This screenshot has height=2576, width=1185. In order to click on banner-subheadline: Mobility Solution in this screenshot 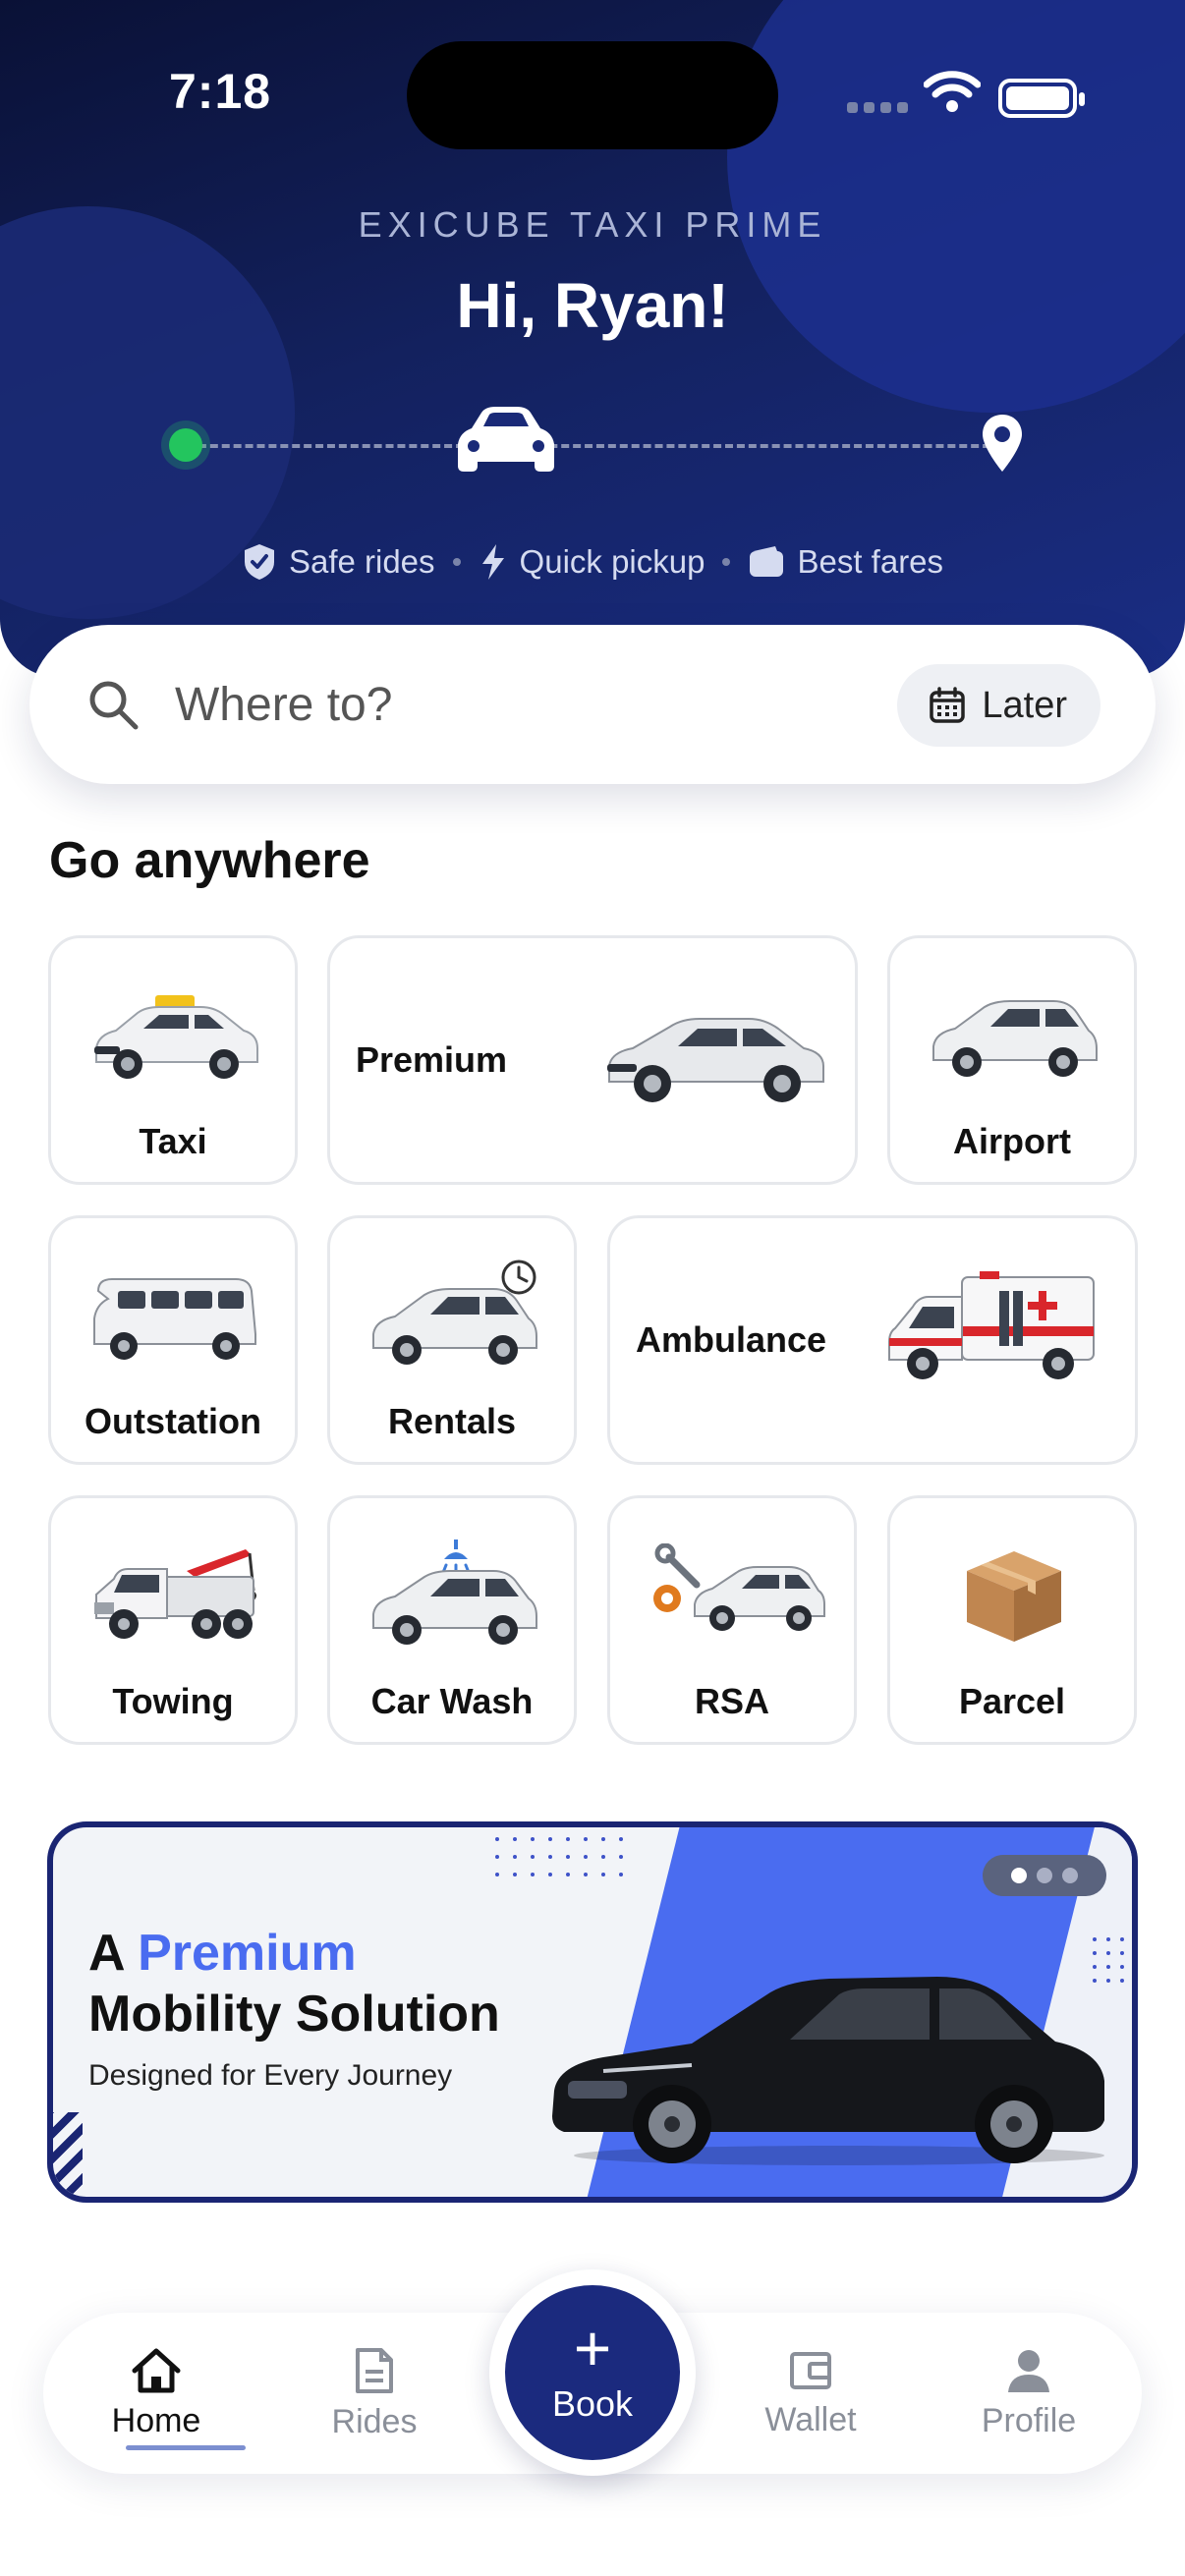, I will do `click(294, 2014)`.